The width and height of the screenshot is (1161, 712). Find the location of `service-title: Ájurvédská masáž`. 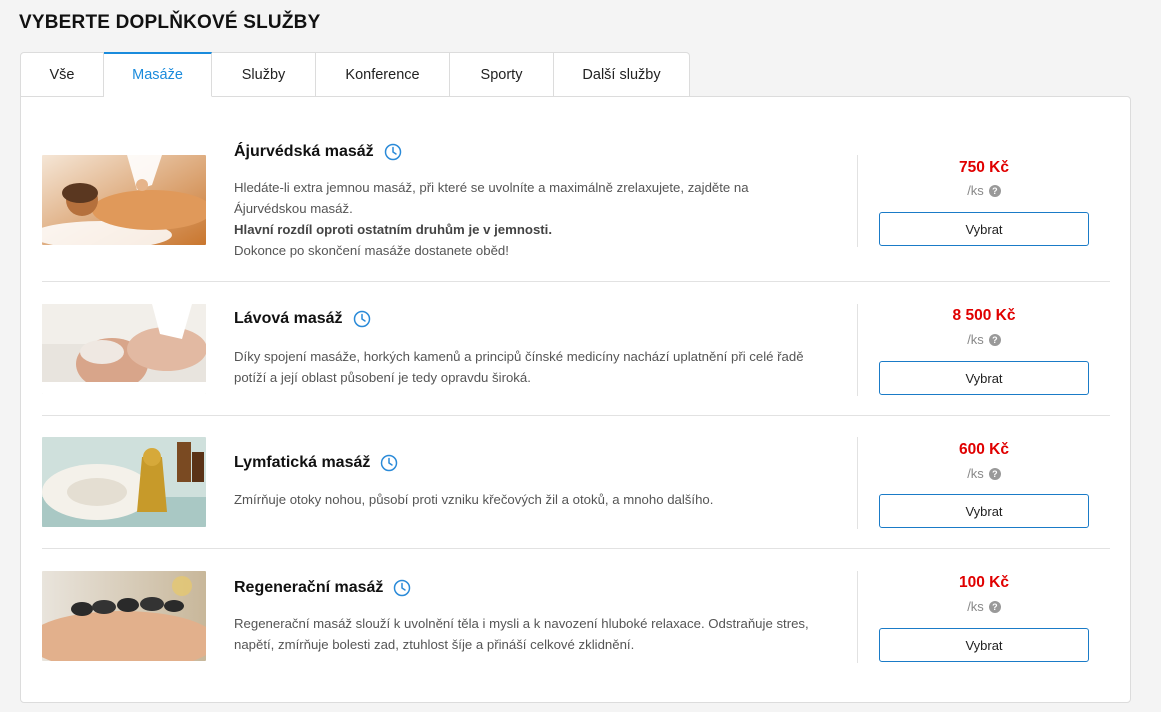

service-title: Ájurvédská masáž is located at coordinates (304, 151).